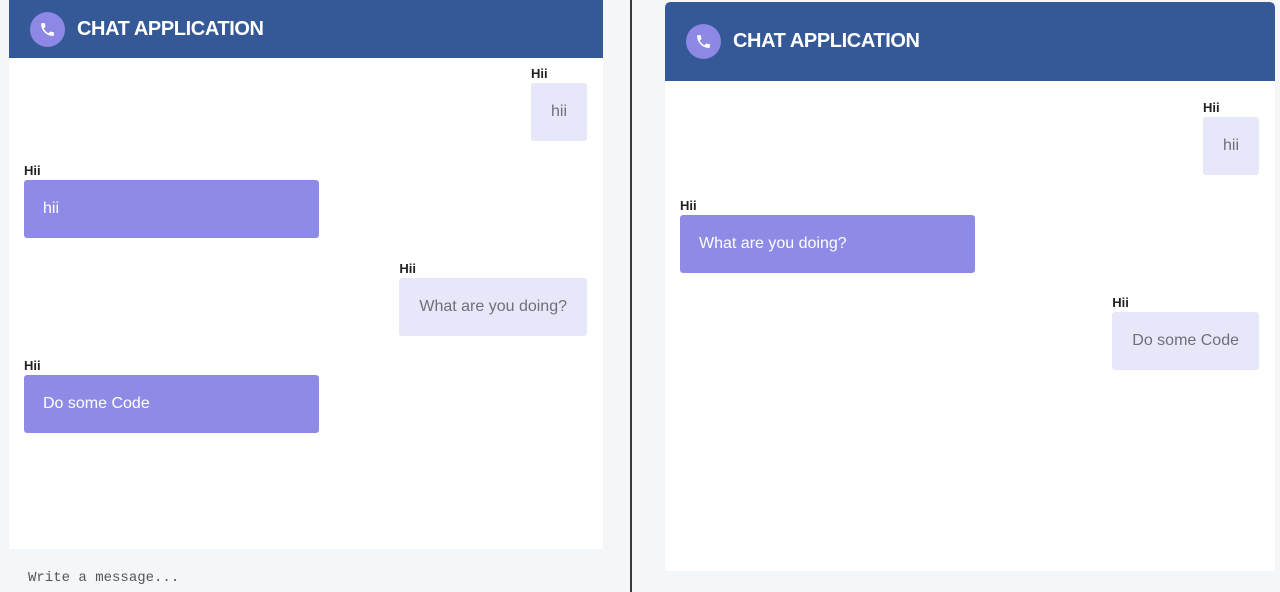 Image resolution: width=1280 pixels, height=592 pixels. I want to click on message-received: Hii What are you doing?, so click(827, 235).